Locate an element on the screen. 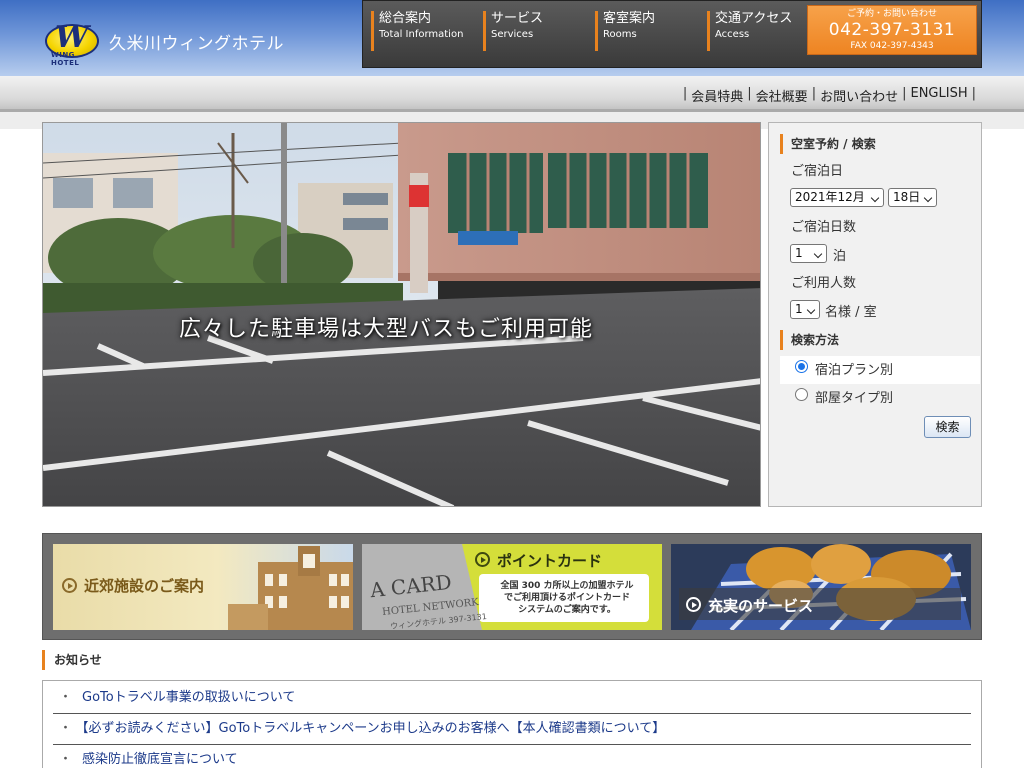  search-button: 検索 is located at coordinates (947, 427).